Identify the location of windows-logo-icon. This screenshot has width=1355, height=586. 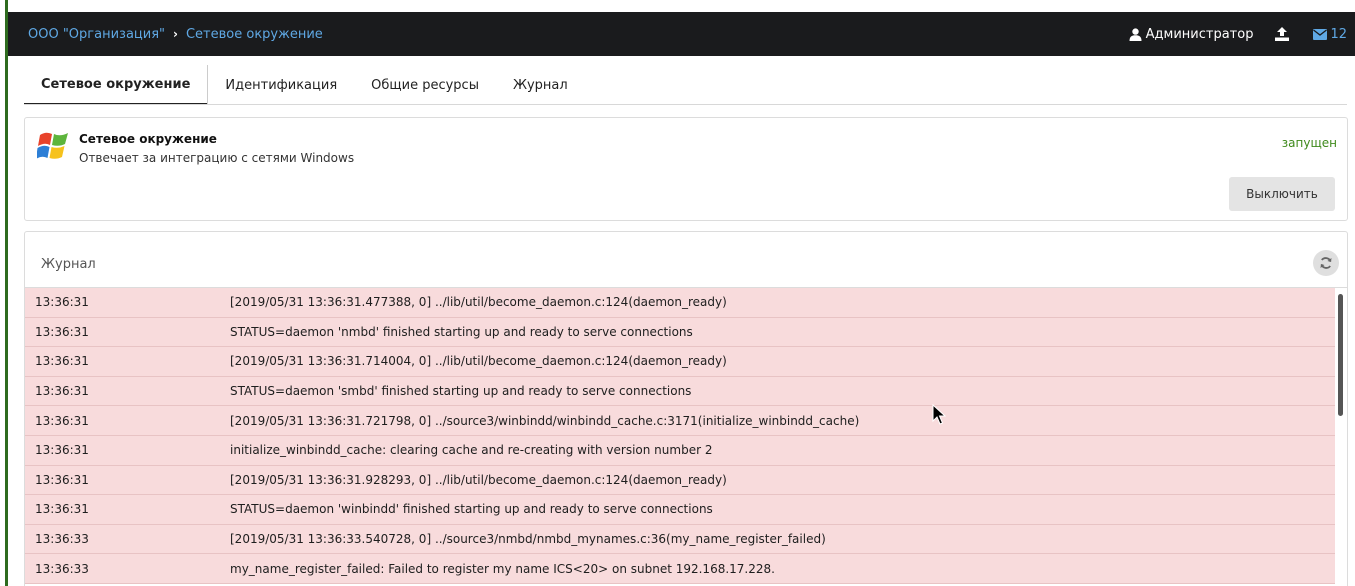
(52, 145).